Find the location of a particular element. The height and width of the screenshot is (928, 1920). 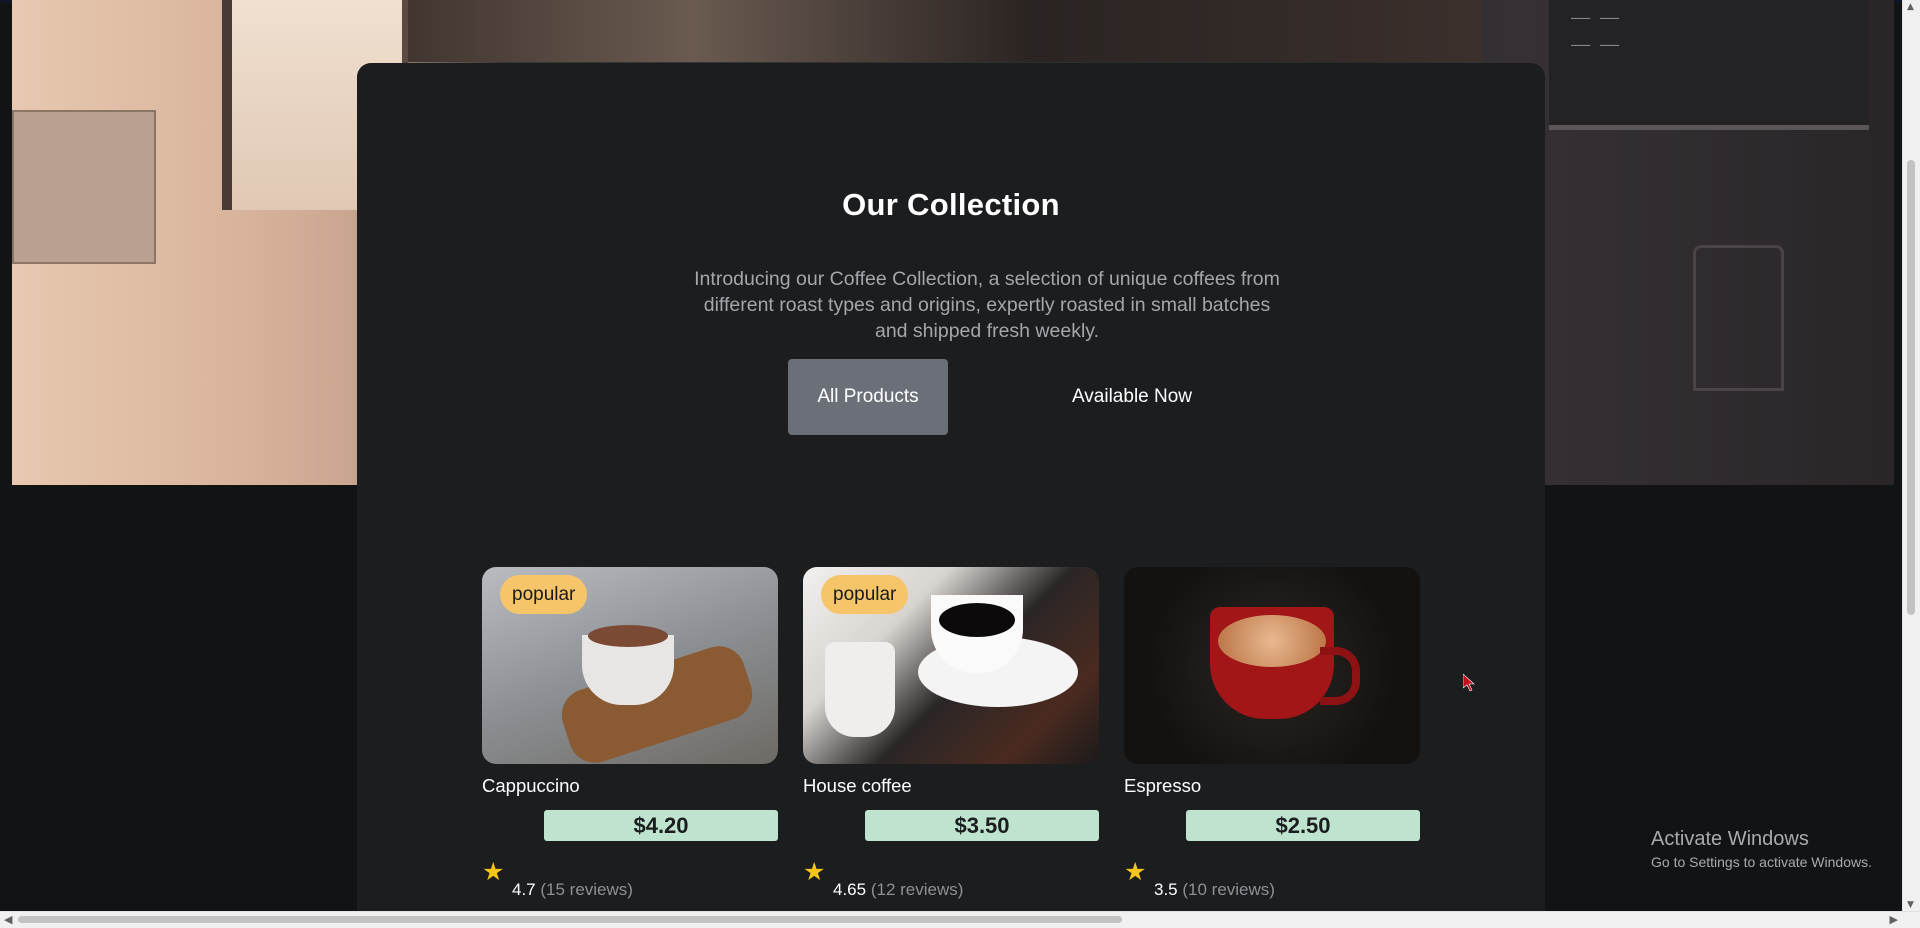

mouse-cursor-icon is located at coordinates (1469, 683).